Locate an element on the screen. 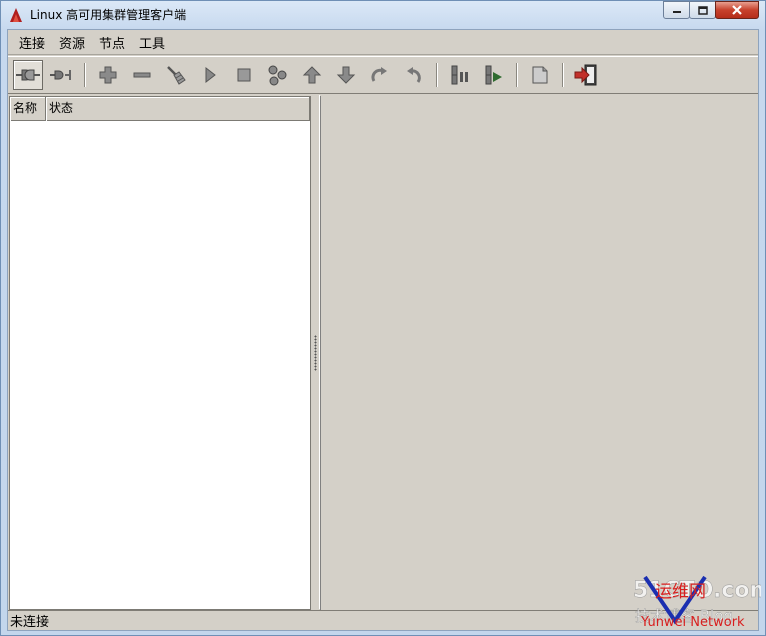  minimize-button is located at coordinates (676, 10).